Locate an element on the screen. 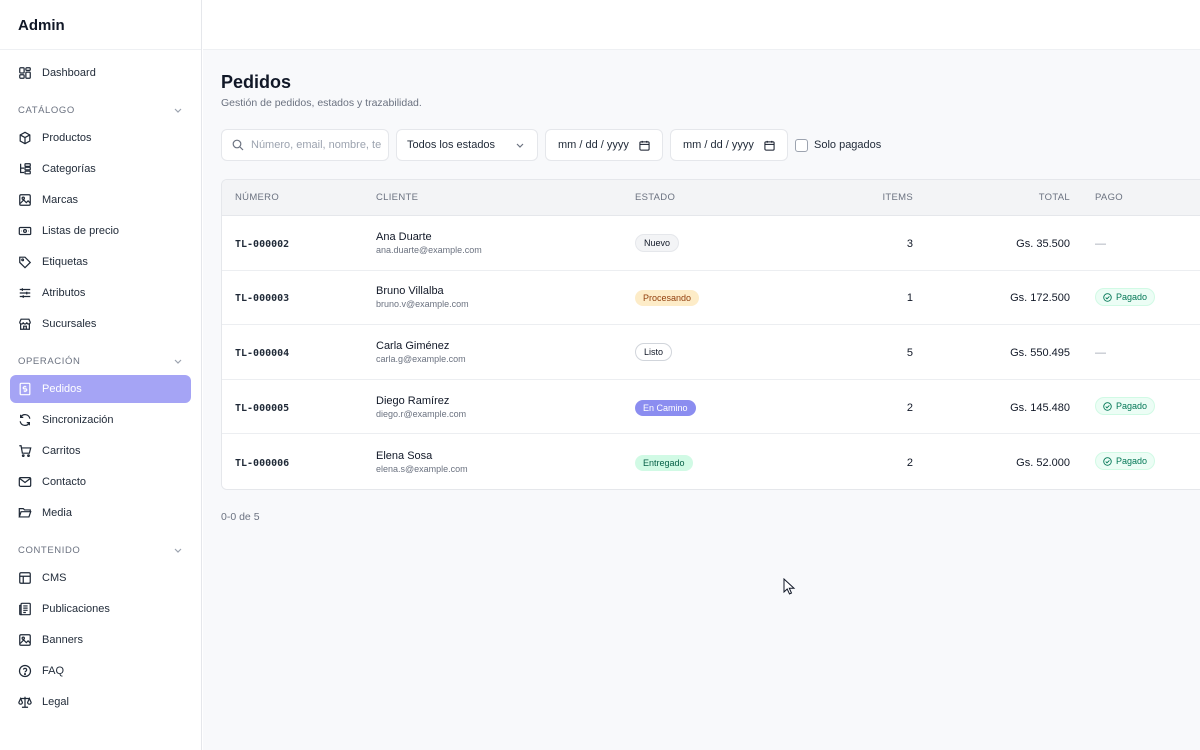 This screenshot has width=1200, height=750. section-title: CONTENIDO is located at coordinates (49, 550).